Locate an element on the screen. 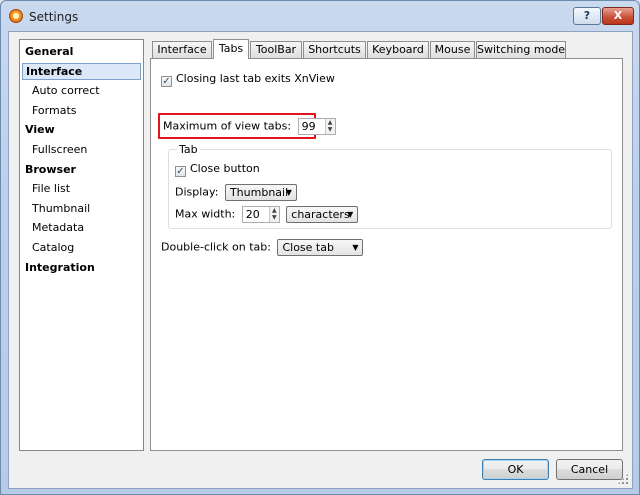  sidebar-item-browser: Browser is located at coordinates (81, 169).